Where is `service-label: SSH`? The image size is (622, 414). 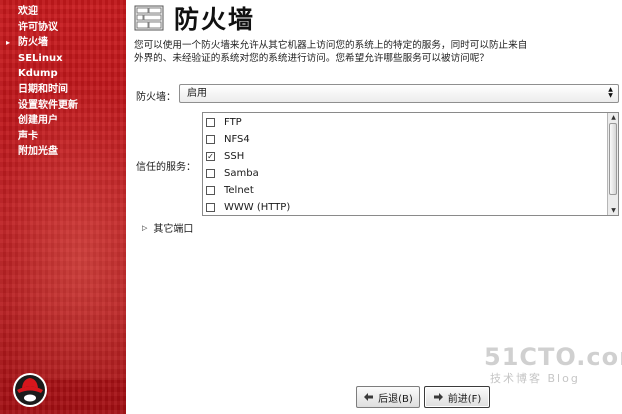 service-label: SSH is located at coordinates (234, 156).